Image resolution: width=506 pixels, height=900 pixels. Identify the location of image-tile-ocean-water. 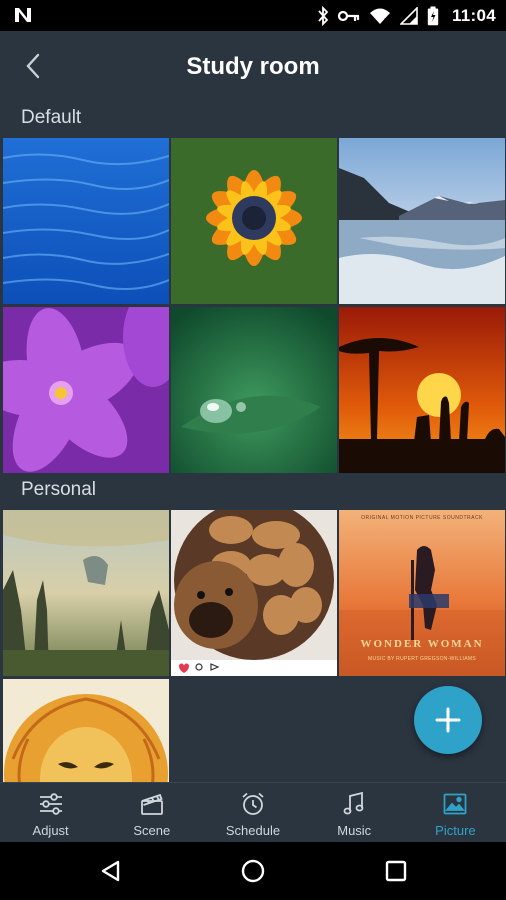
(86, 221).